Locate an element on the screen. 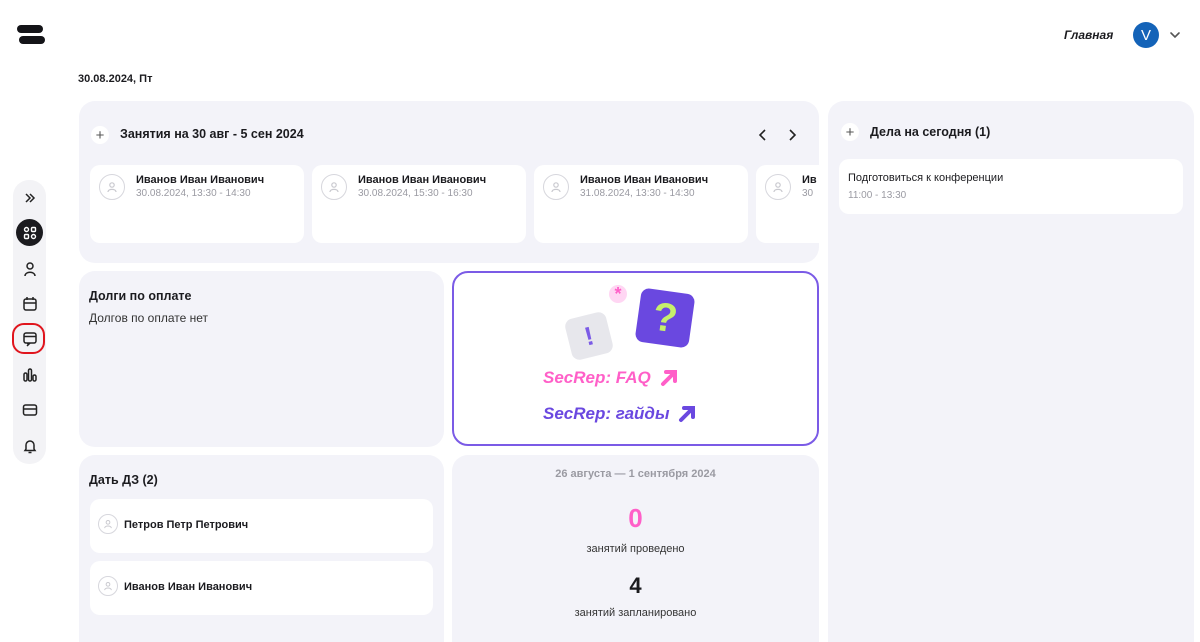 Image resolution: width=1200 pixels, height=642 pixels. lessons-done-value: 0 is located at coordinates (635, 518).